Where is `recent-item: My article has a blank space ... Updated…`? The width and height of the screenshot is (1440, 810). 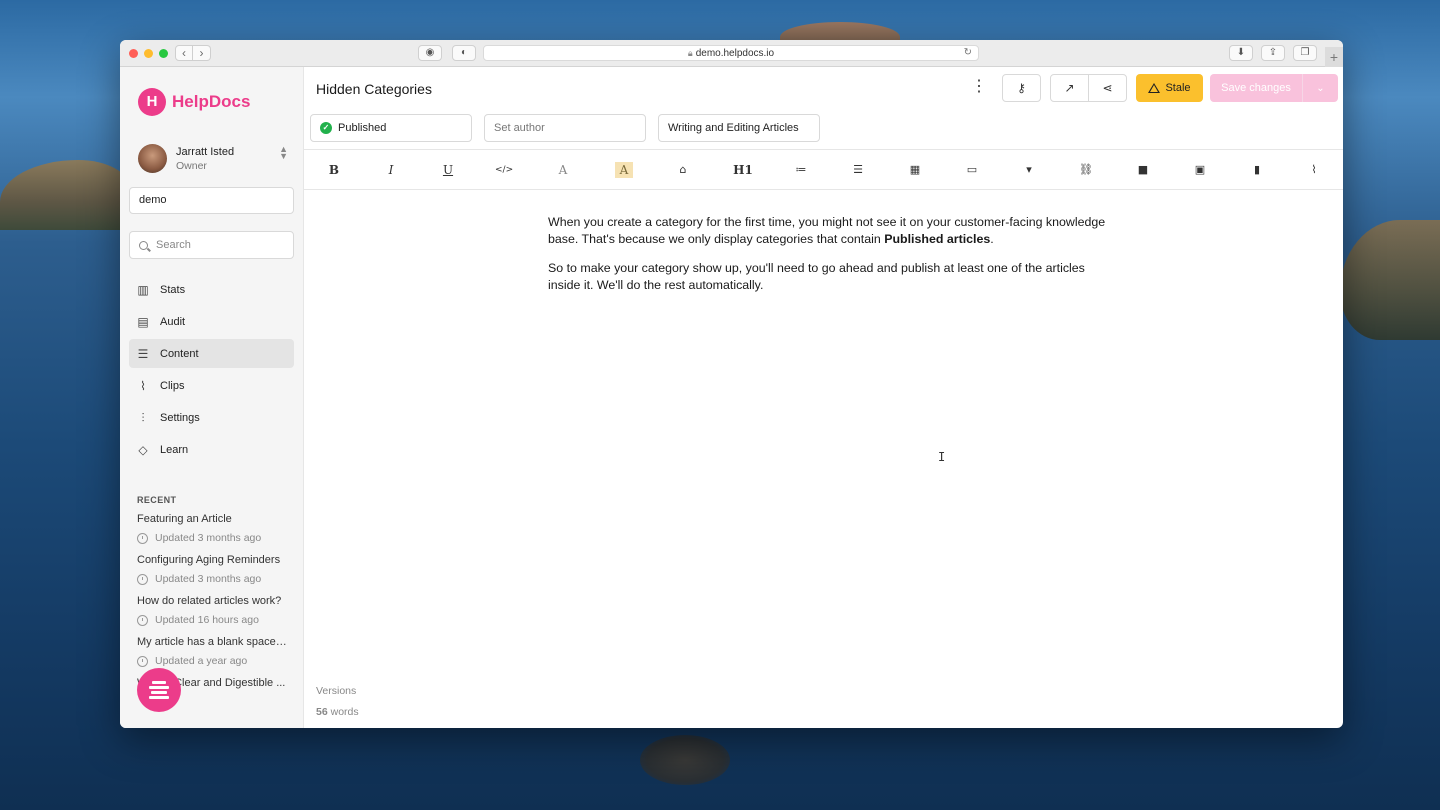 recent-item: My article has a blank space ... Updated… is located at coordinates (211, 651).